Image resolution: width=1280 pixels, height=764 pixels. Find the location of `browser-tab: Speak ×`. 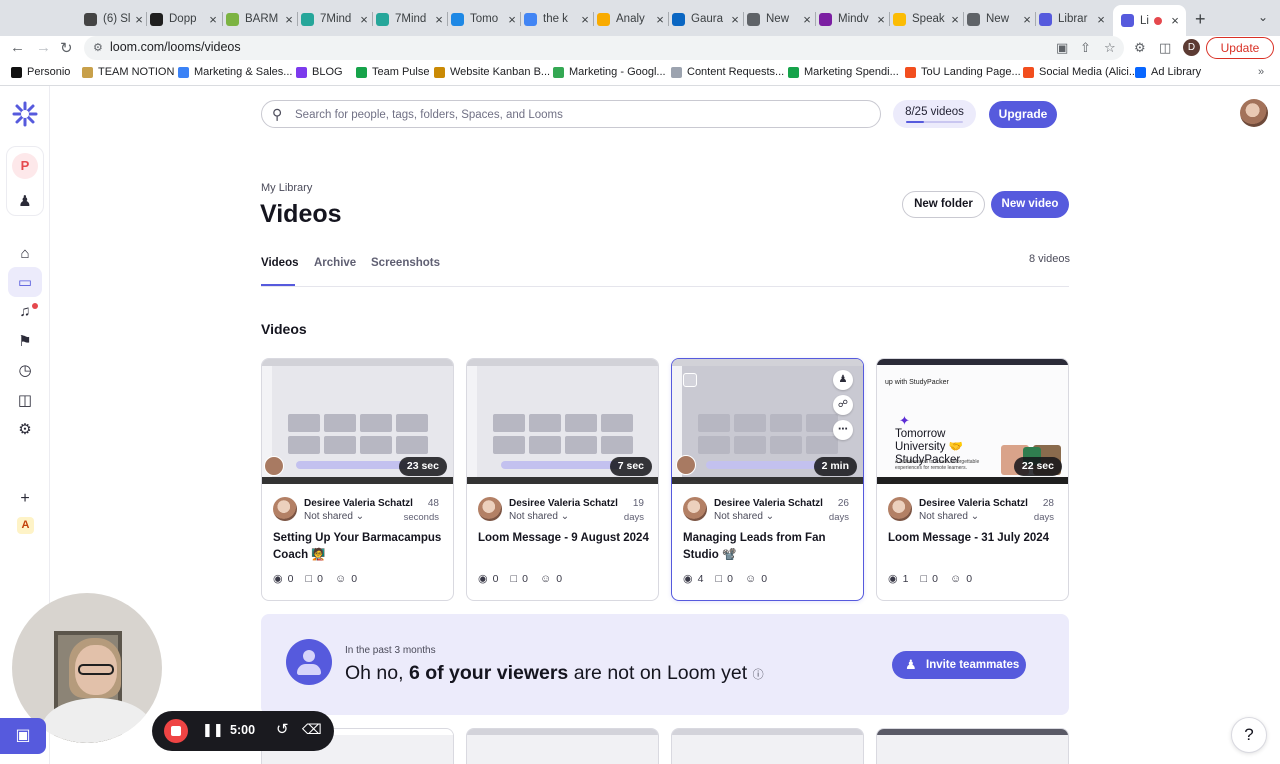

browser-tab: Speak × is located at coordinates (927, 19).